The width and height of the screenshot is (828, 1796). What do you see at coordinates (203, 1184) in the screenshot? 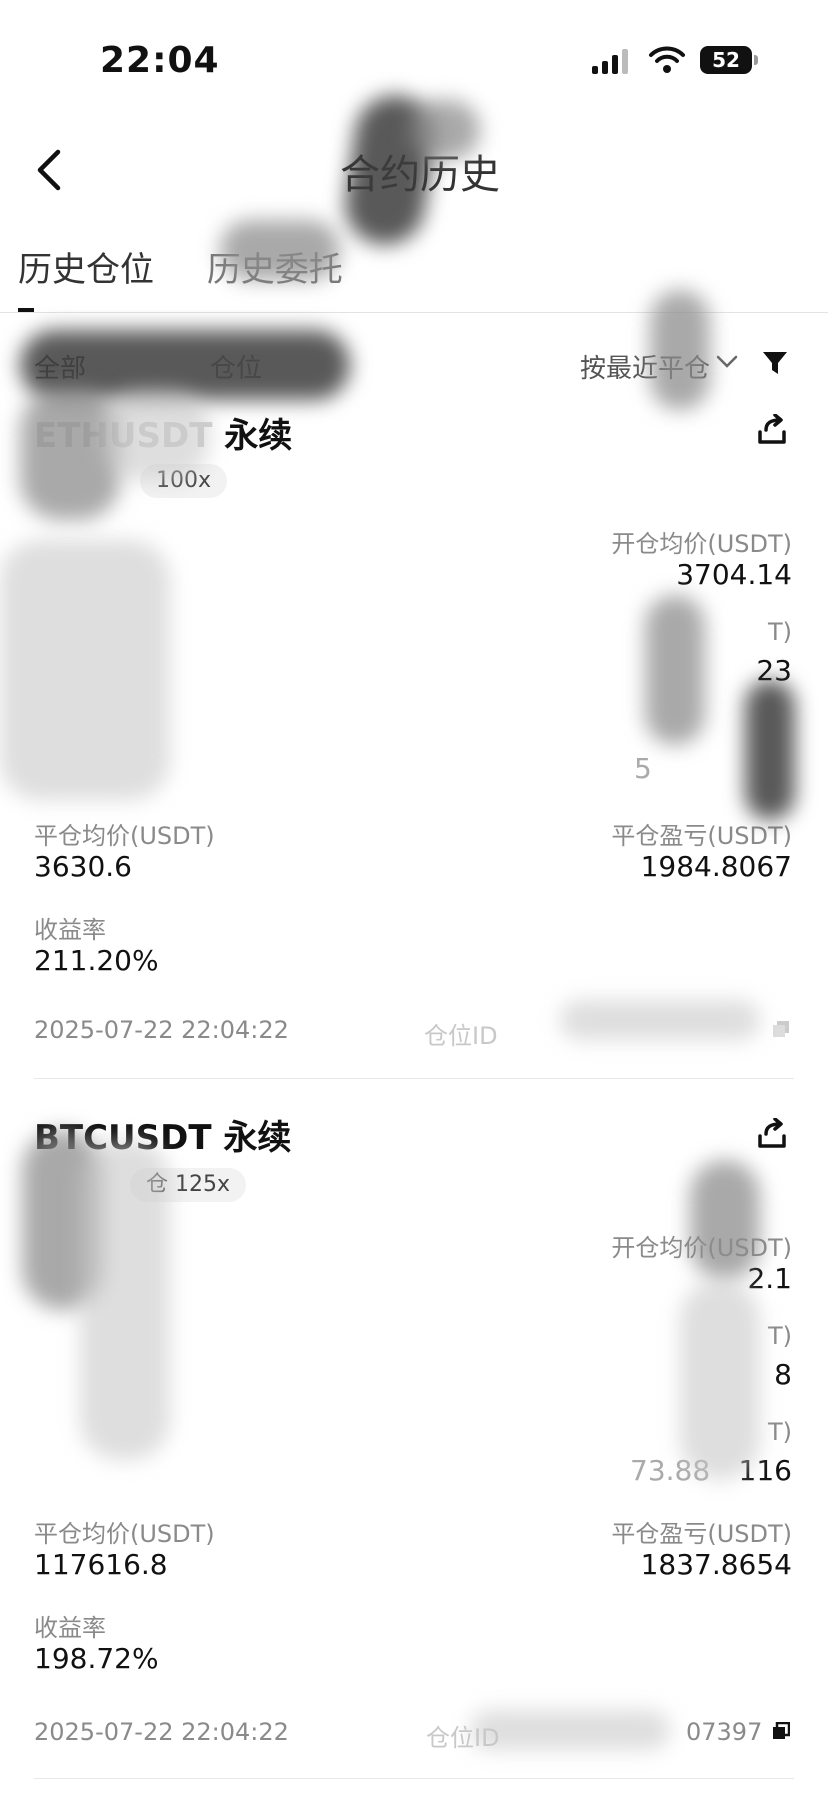
I see `card2-leverage: 125x` at bounding box center [203, 1184].